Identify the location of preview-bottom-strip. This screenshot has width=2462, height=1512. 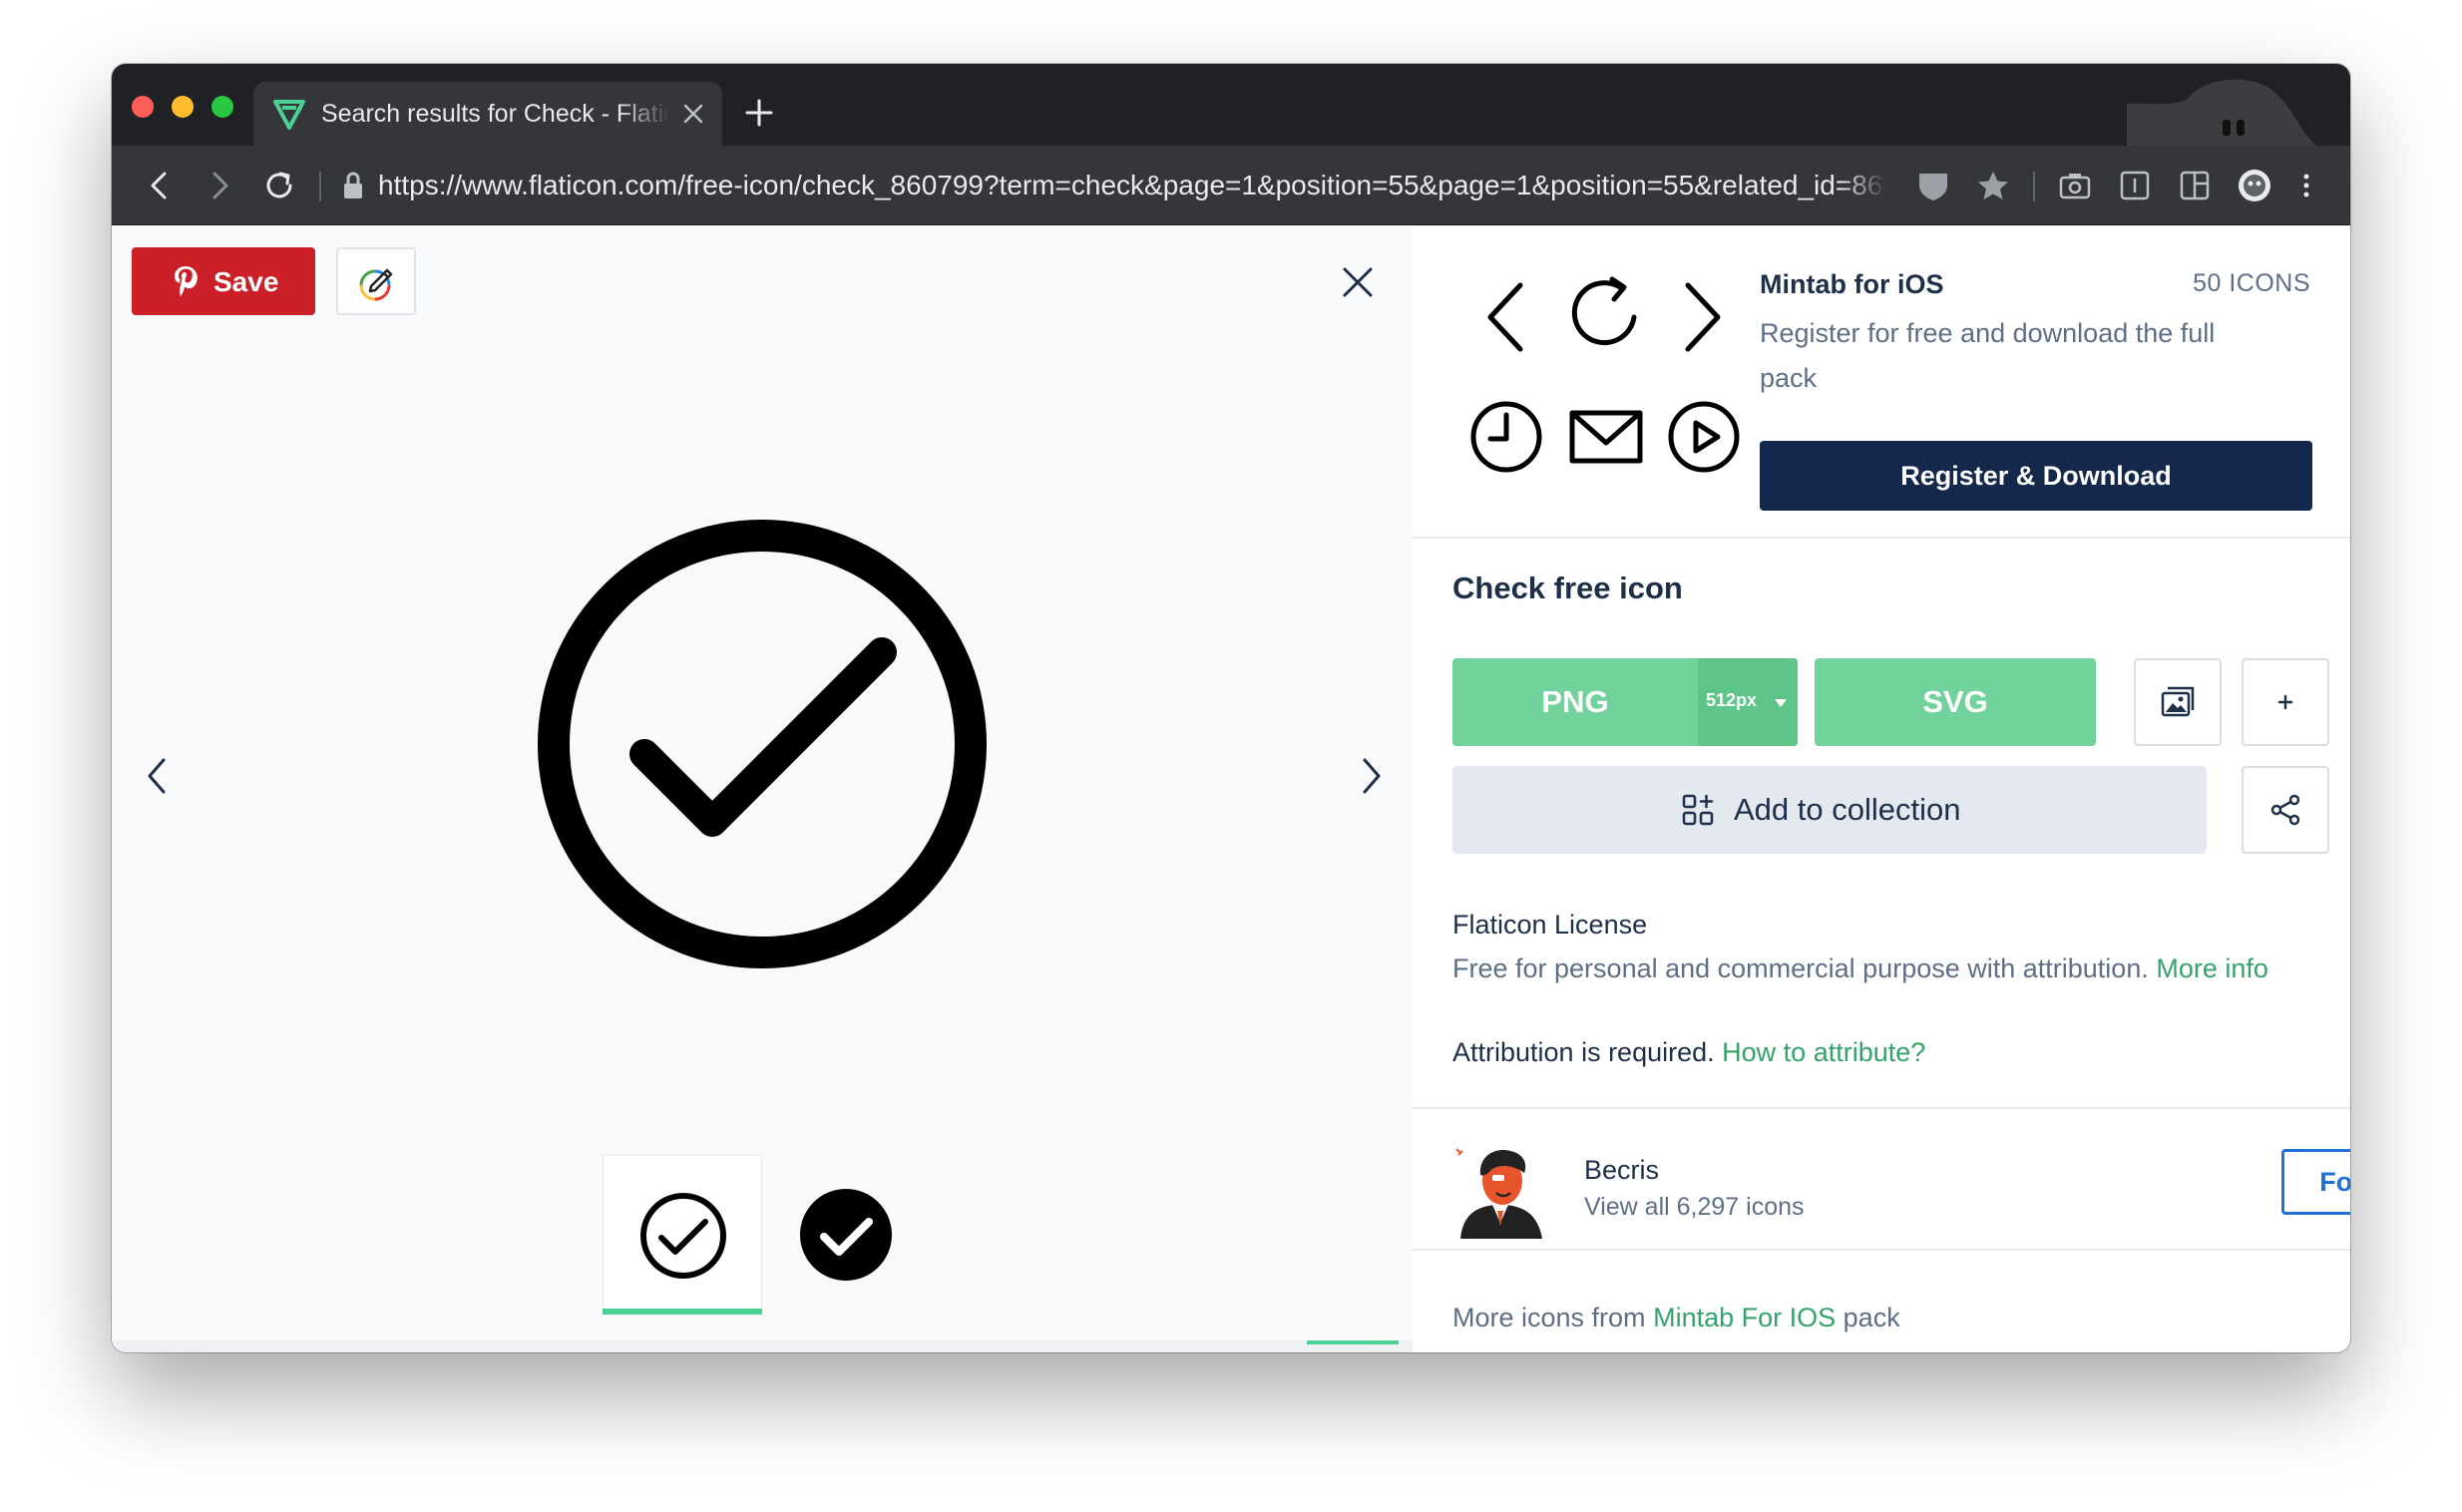
(762, 1346).